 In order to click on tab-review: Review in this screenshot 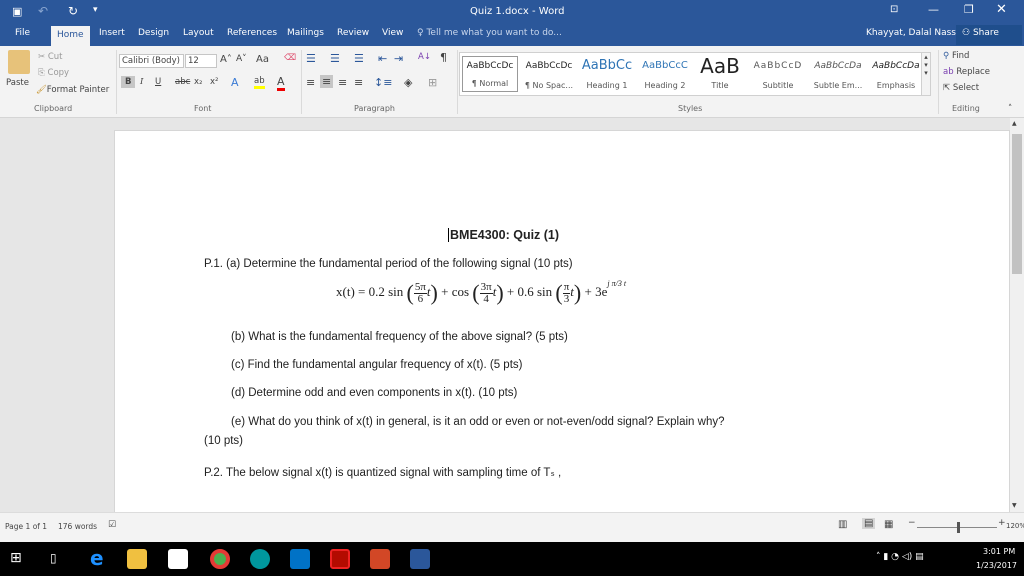, I will do `click(353, 33)`.